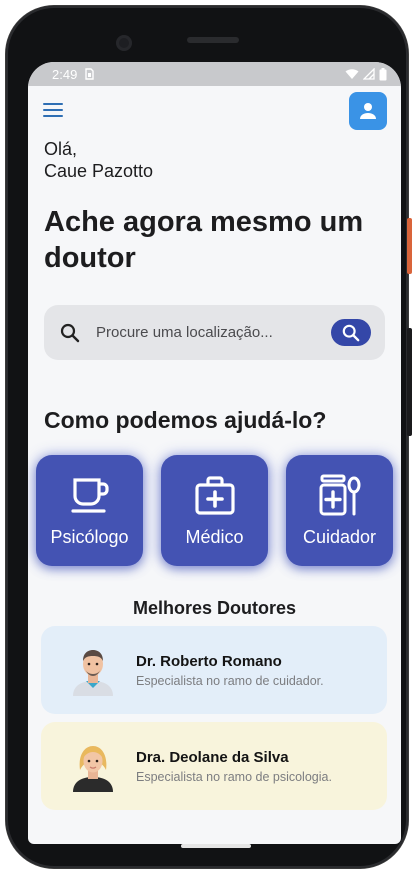 This screenshot has height=872, width=417. What do you see at coordinates (214, 495) in the screenshot?
I see `medical-kit-icon` at bounding box center [214, 495].